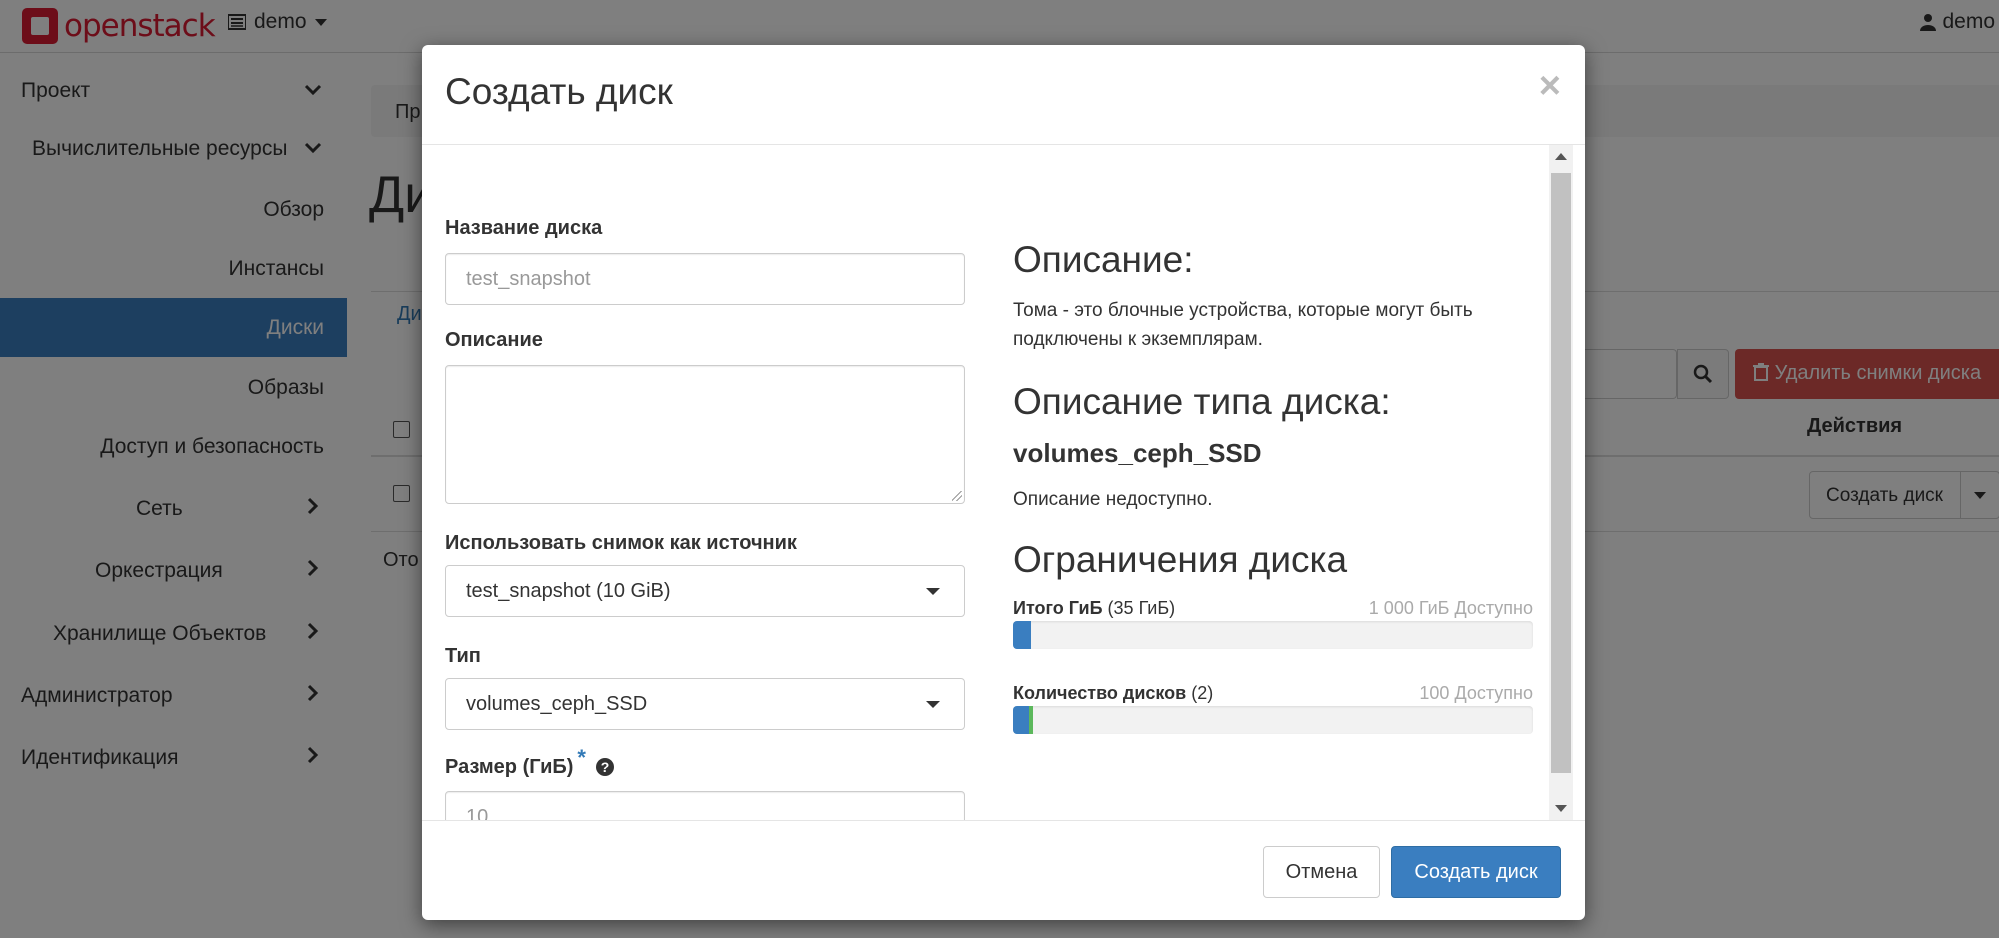  I want to click on quota-name: Итого ГиБ, so click(1058, 608).